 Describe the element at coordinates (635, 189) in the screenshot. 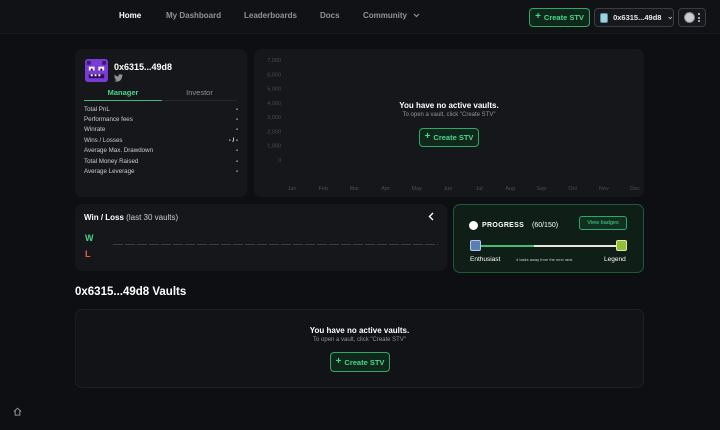

I see `x-tick-label: Dec` at that location.